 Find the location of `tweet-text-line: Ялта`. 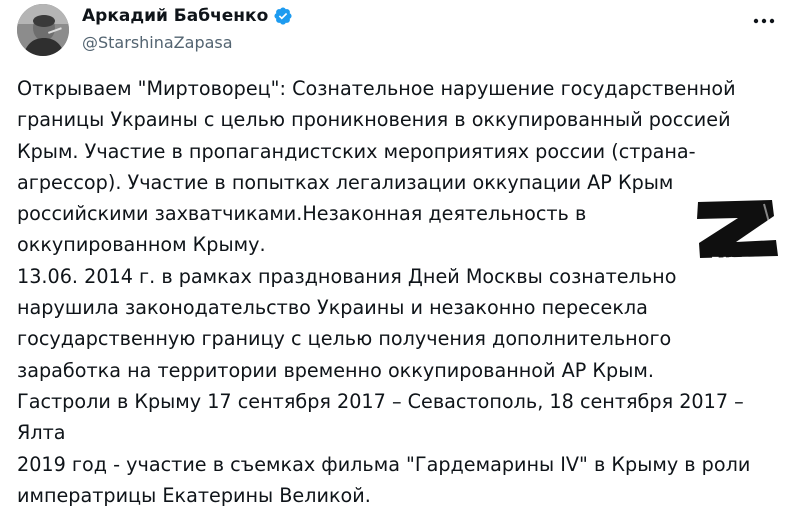

tweet-text-line: Ялта is located at coordinates (41, 433).